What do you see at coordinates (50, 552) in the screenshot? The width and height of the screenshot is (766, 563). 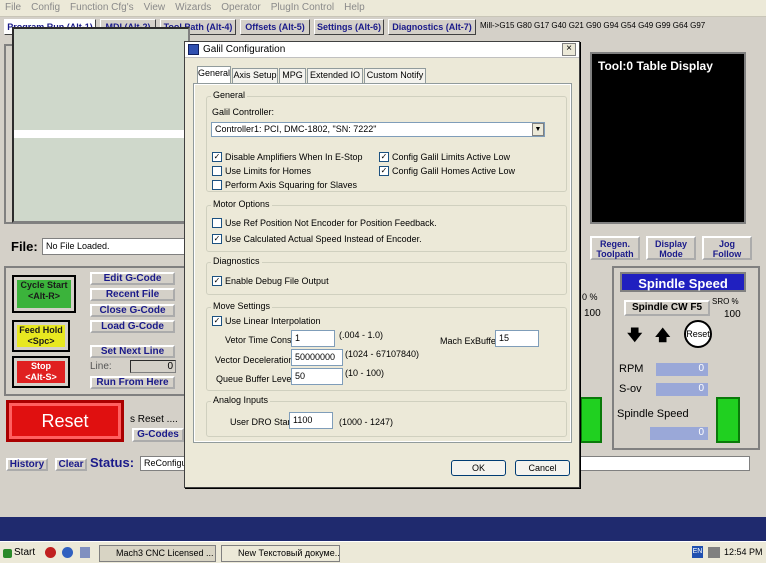 I see `quicklaunch-icon` at bounding box center [50, 552].